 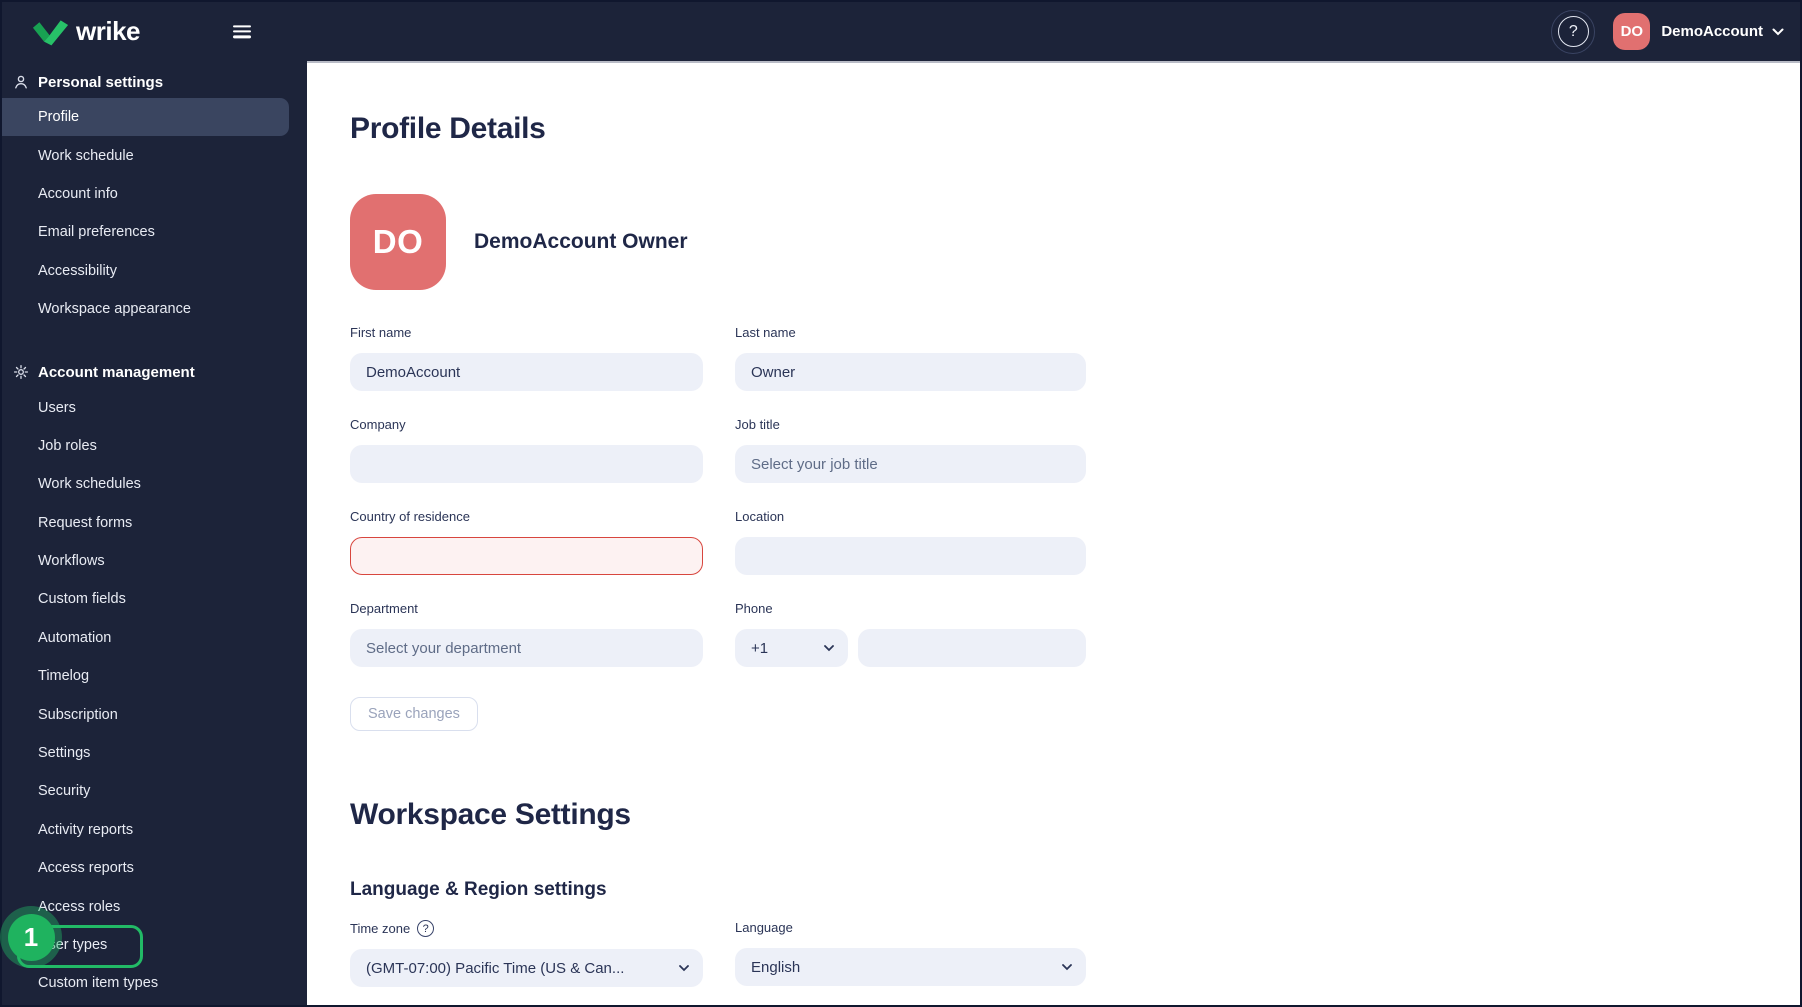 I want to click on profile-avatar: DO, so click(x=398, y=242).